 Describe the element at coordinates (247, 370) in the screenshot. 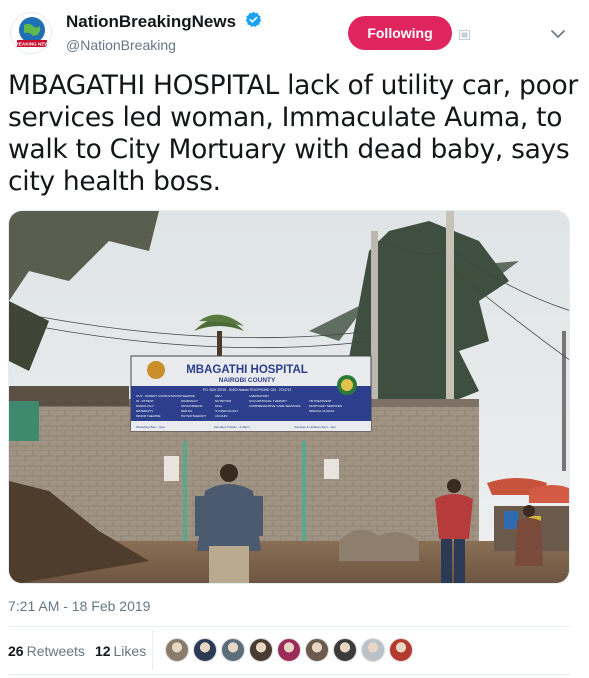

I see `sign-title: MBAGATHI HOSPITAL` at that location.